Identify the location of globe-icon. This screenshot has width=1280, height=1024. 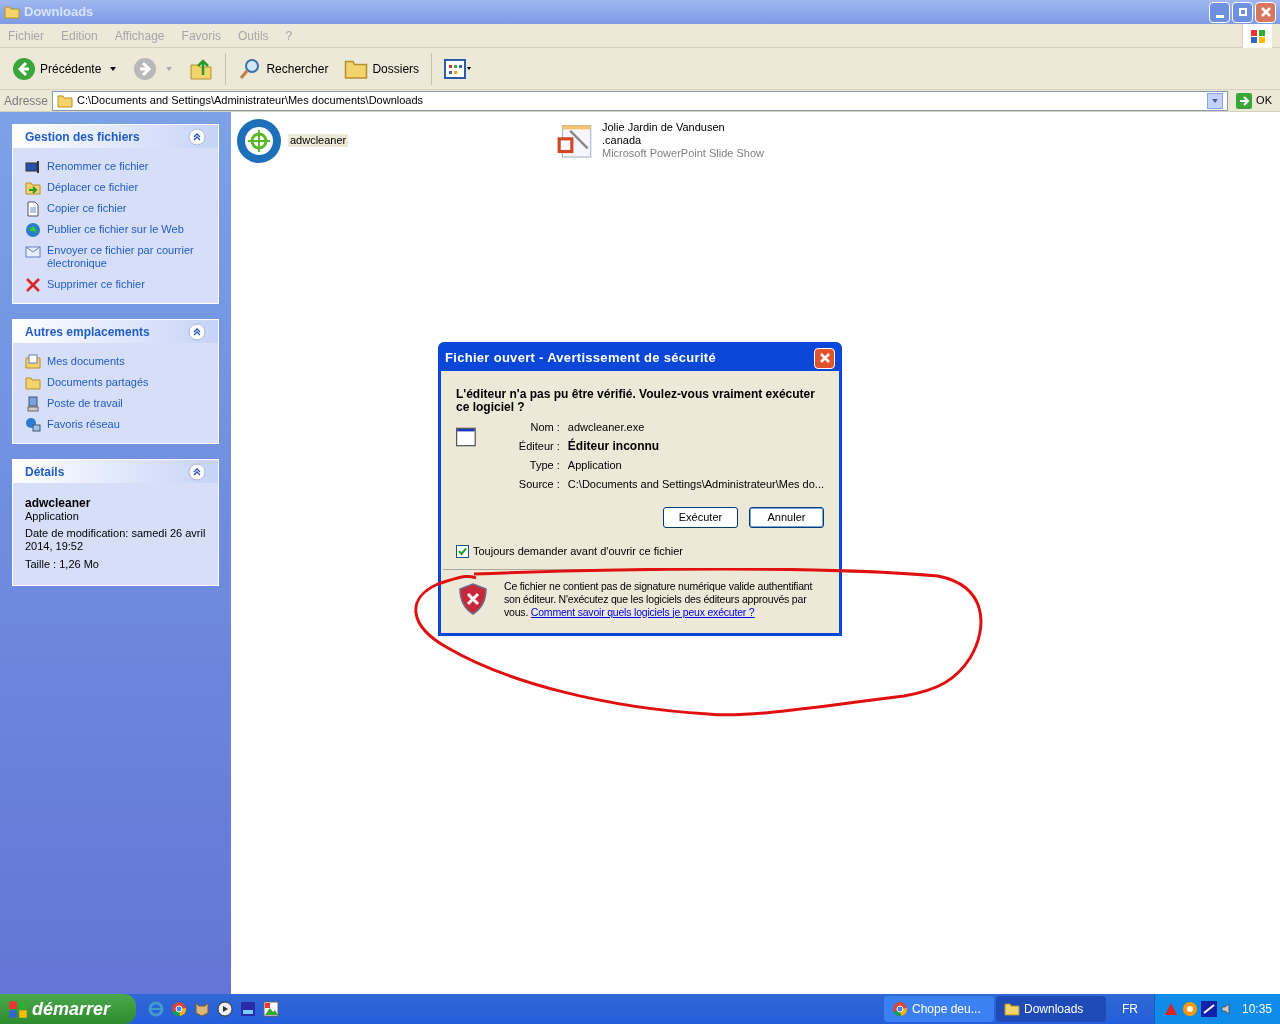
(33, 230).